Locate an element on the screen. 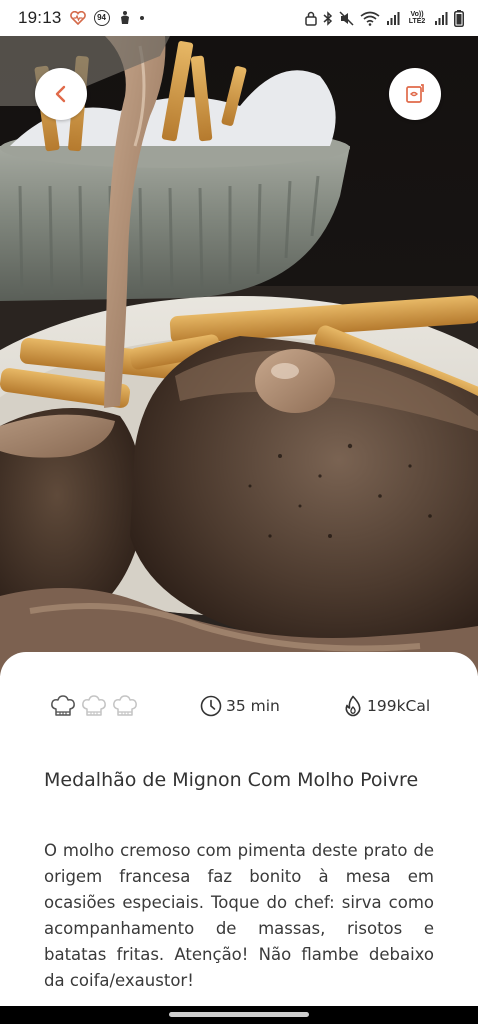 Image resolution: width=478 pixels, height=1024 pixels. calories-value: 199kCal is located at coordinates (399, 706).